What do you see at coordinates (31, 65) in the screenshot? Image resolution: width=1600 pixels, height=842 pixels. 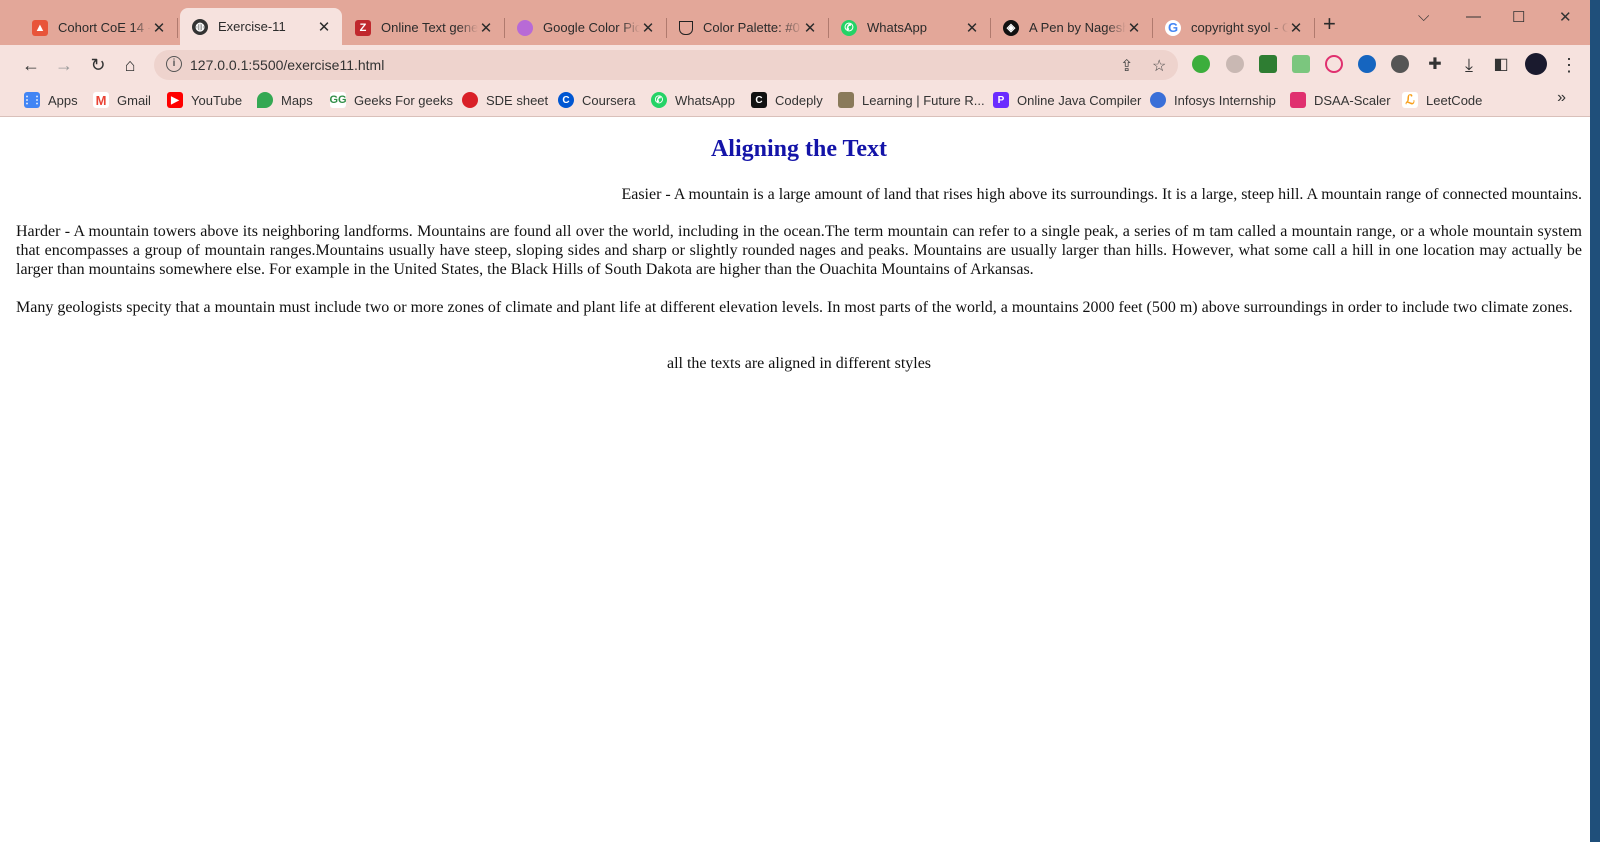 I see `back-arrow-icon: ←` at bounding box center [31, 65].